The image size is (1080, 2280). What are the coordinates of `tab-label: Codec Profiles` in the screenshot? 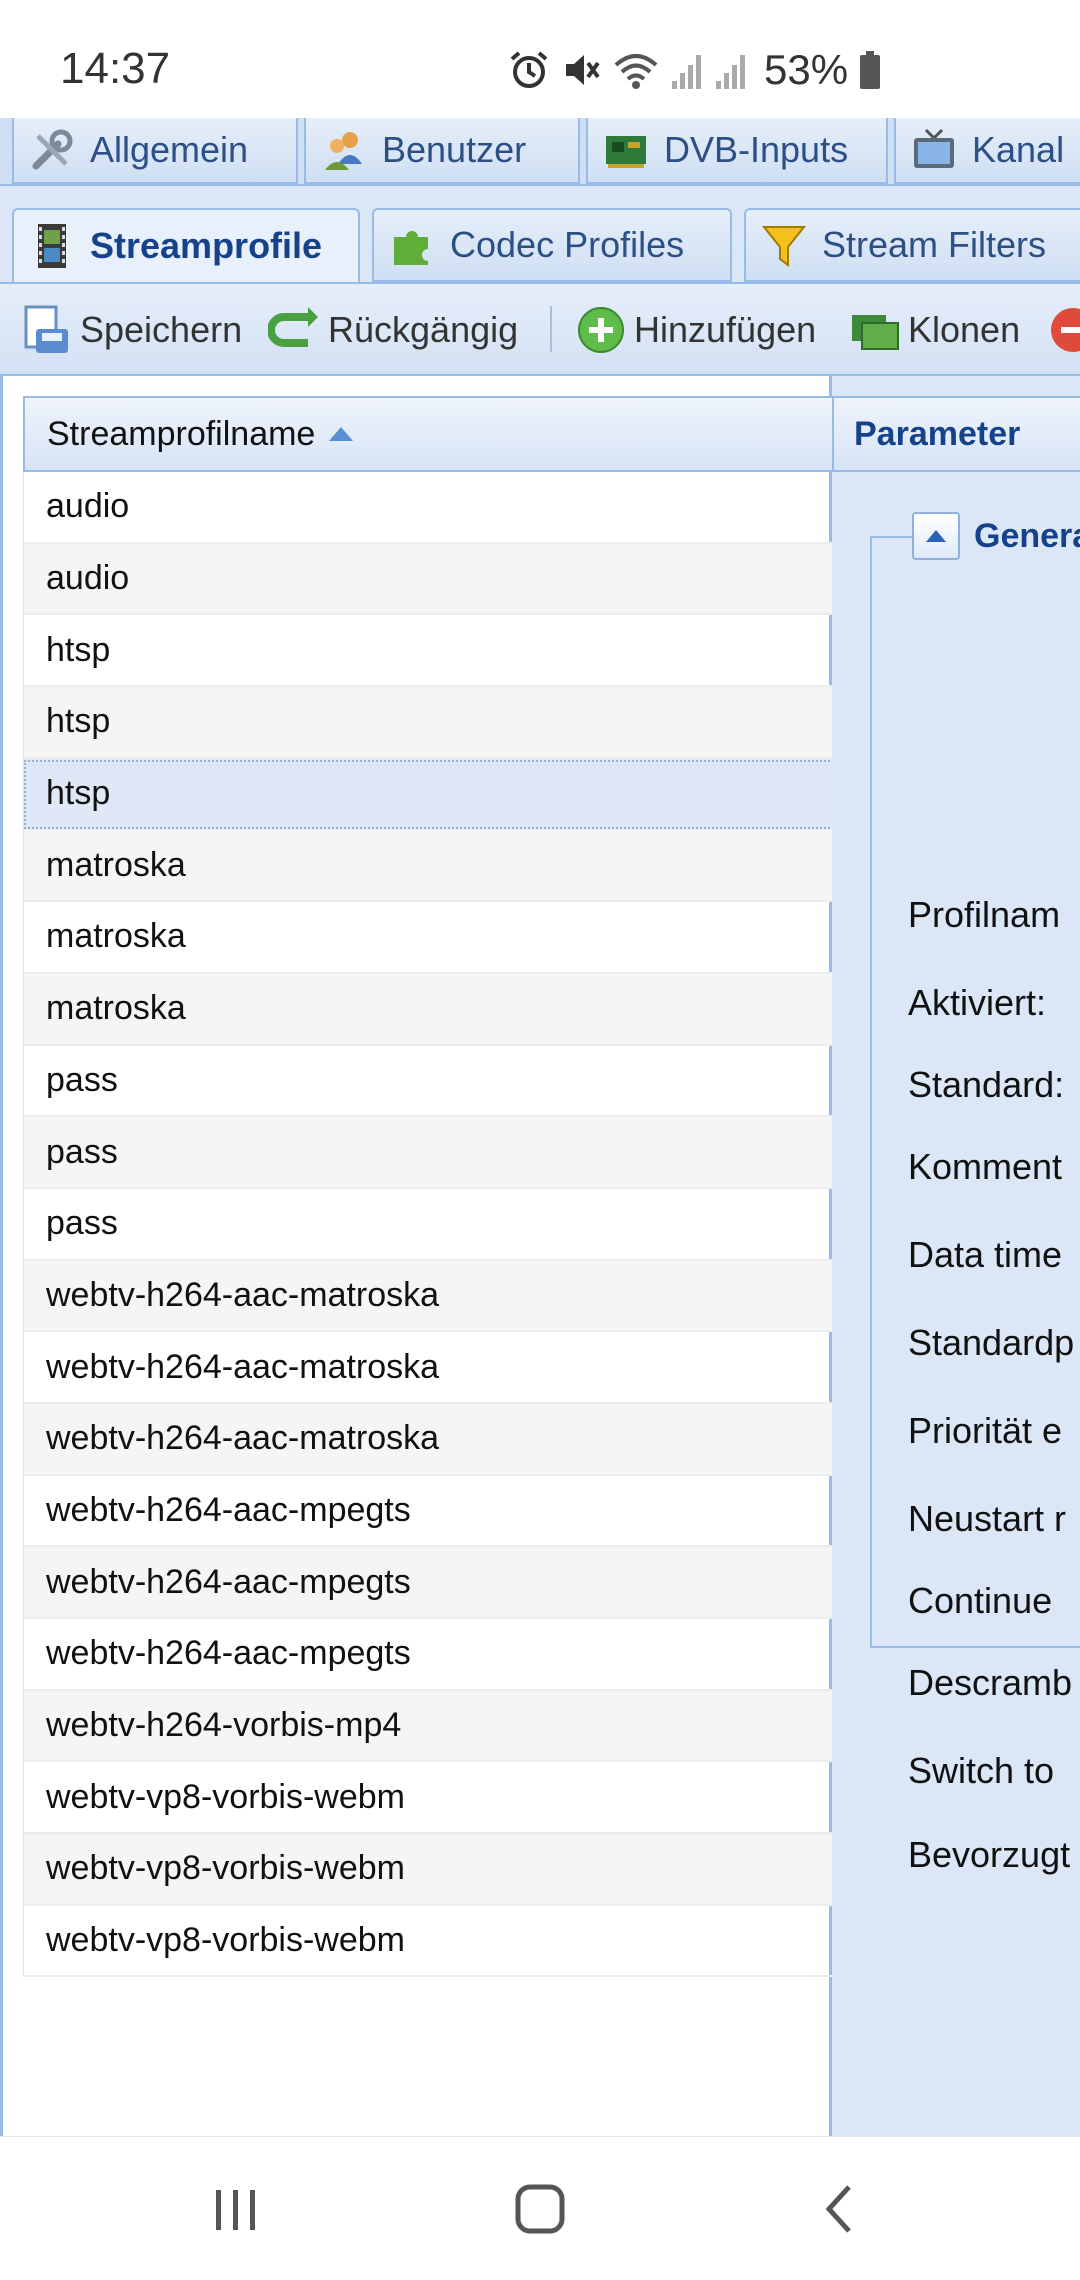 It's located at (567, 244).